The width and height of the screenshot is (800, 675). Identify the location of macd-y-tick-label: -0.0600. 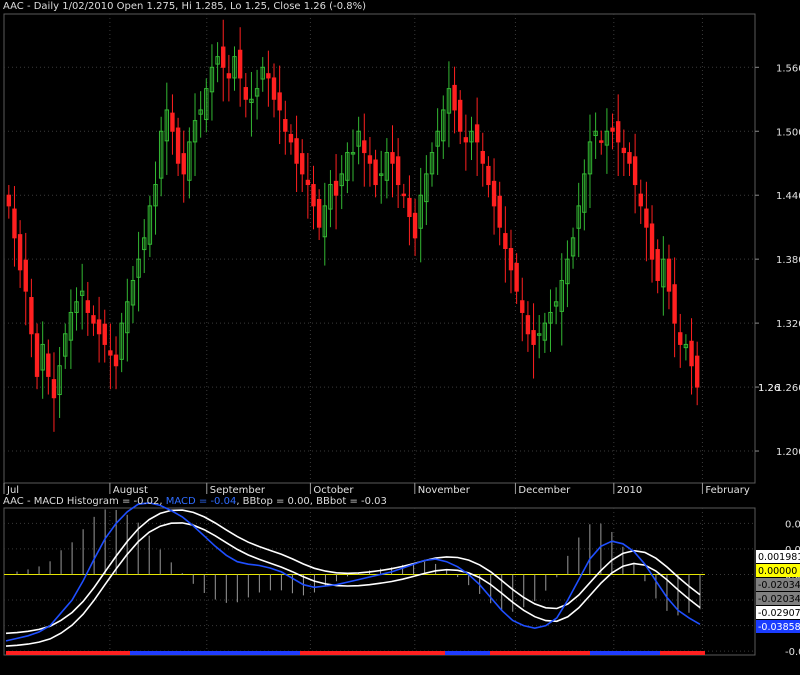
(792, 652).